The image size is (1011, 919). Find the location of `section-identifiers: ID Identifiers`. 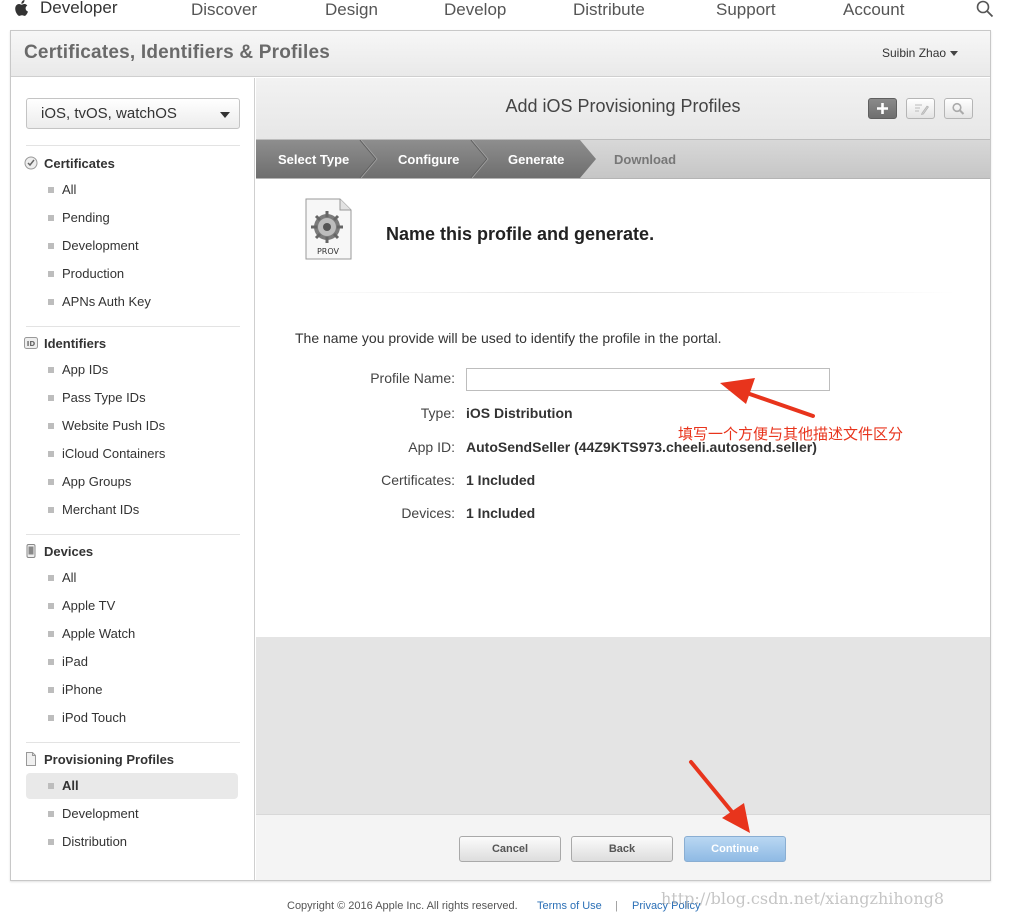

section-identifiers: ID Identifiers is located at coordinates (65, 343).